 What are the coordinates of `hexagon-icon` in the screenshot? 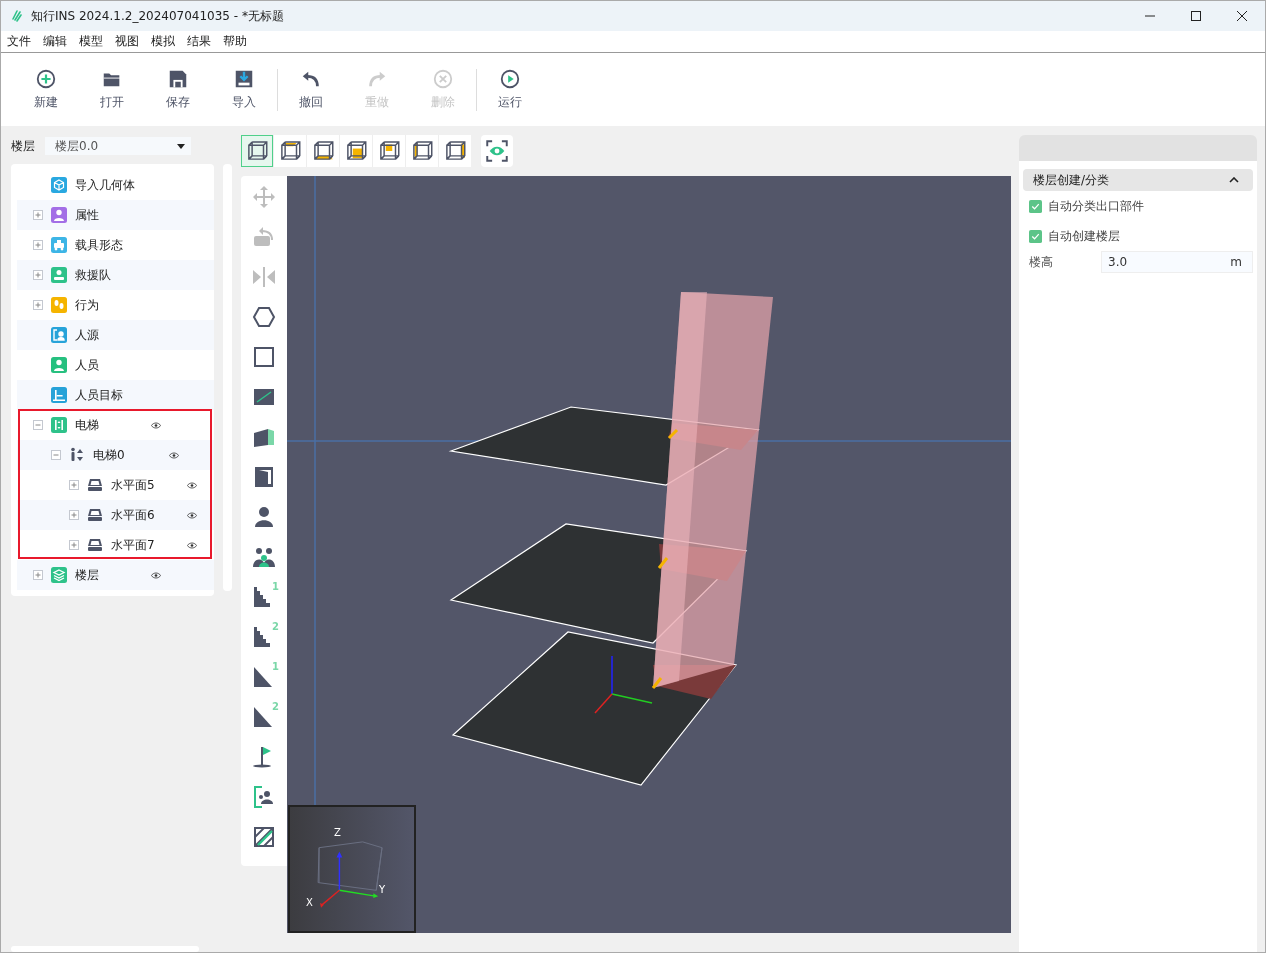 It's located at (264, 317).